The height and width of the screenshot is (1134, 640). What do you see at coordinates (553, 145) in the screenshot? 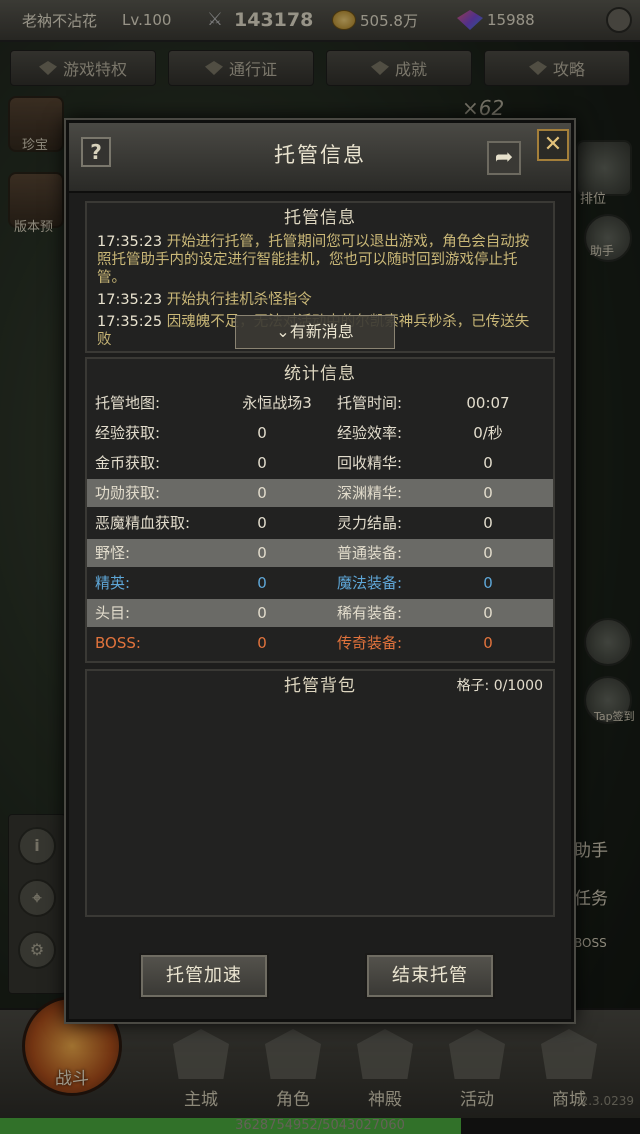
I see `close-button: ✕` at bounding box center [553, 145].